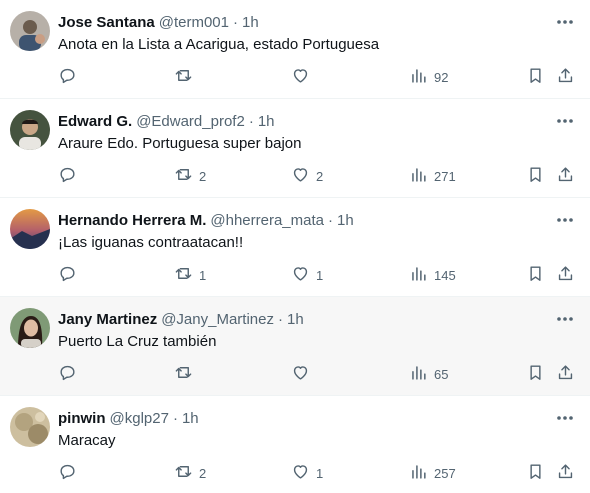 The width and height of the screenshot is (590, 493). I want to click on retweet-button: 1, so click(190, 275).